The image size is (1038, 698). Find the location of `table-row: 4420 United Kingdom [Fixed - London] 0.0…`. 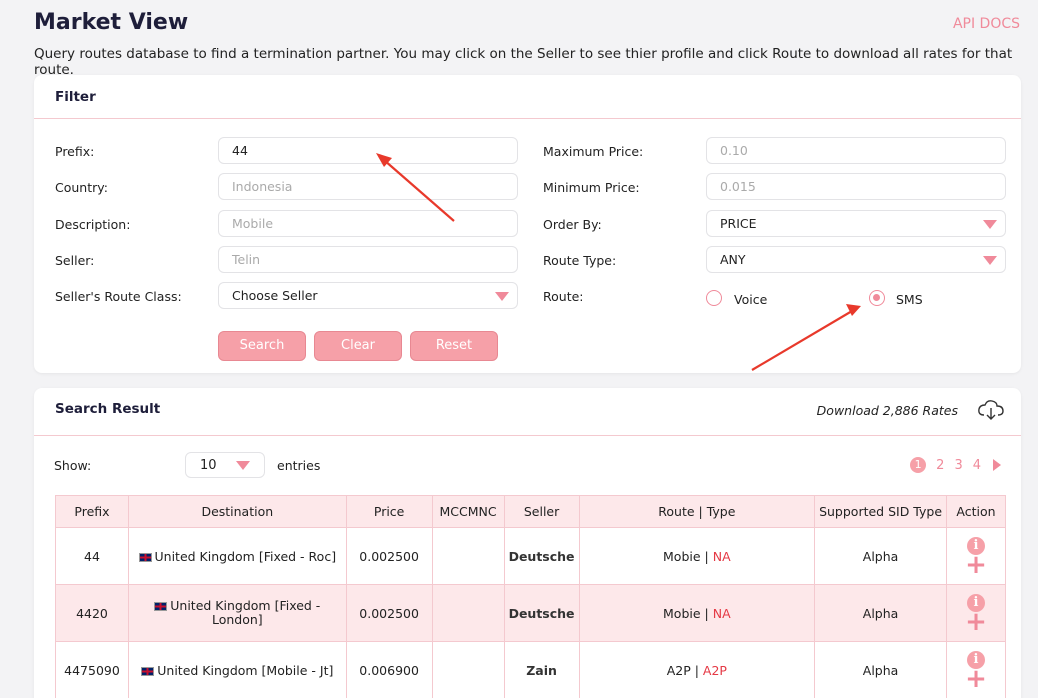

table-row: 4420 United Kingdom [Fixed - London] 0.0… is located at coordinates (531, 613).